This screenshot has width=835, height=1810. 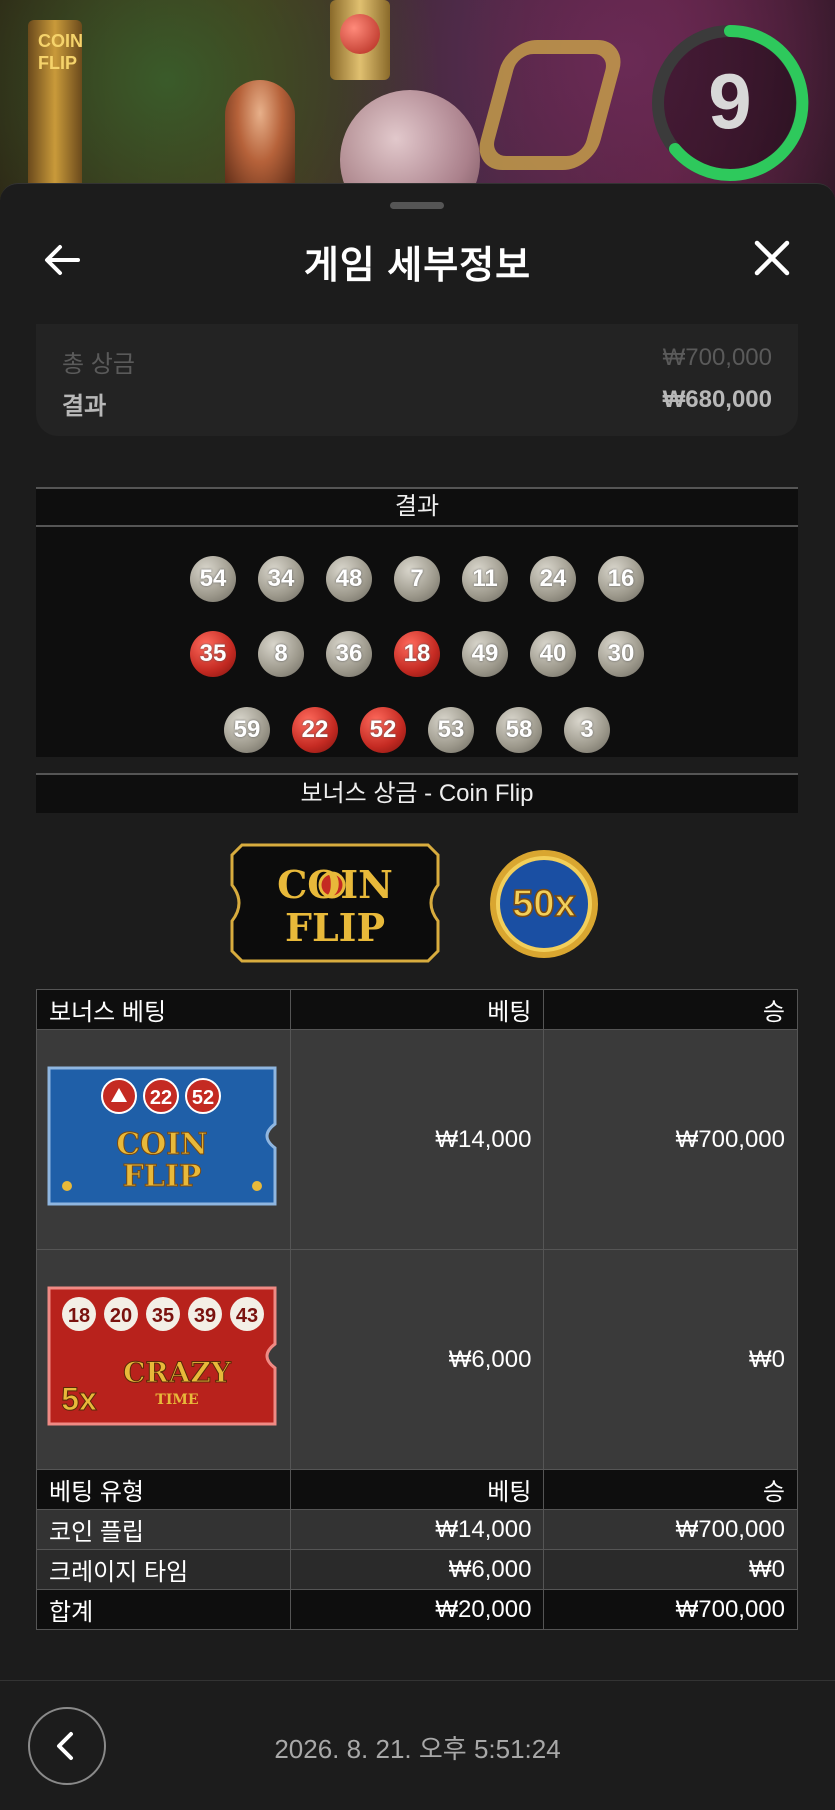 What do you see at coordinates (417, 730) in the screenshot?
I see `ball-row-3: 59 22 52 53 58 3` at bounding box center [417, 730].